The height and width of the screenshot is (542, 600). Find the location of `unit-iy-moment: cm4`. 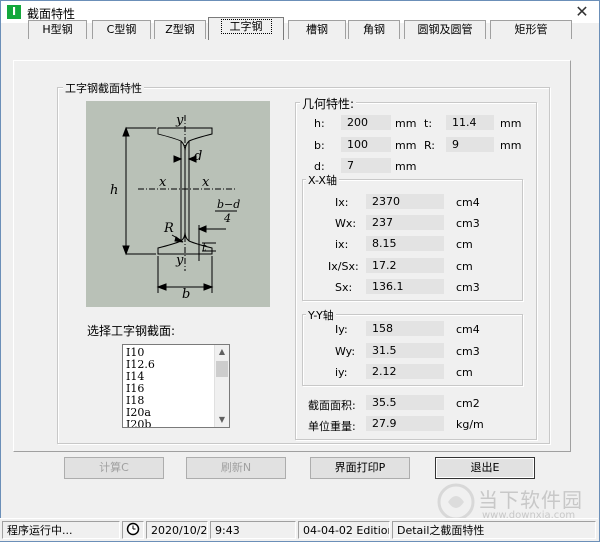

unit-iy-moment: cm4 is located at coordinates (468, 329).